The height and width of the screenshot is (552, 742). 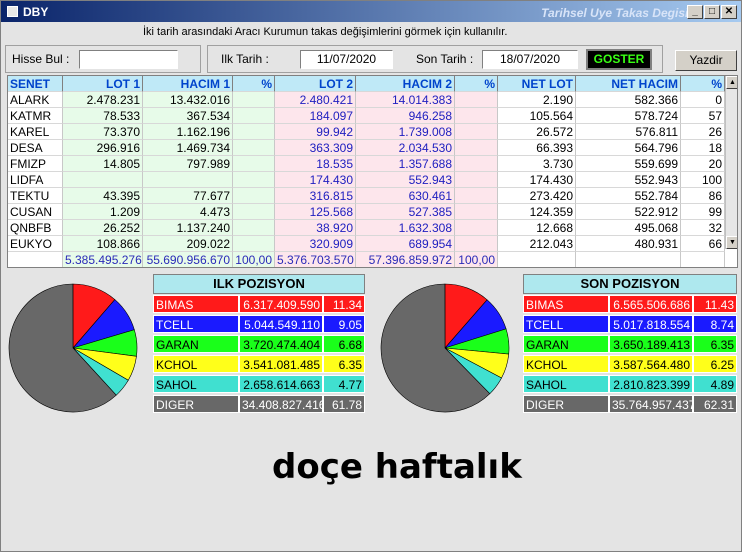 What do you see at coordinates (405, 116) in the screenshot?
I see `table-cell: 946.258` at bounding box center [405, 116].